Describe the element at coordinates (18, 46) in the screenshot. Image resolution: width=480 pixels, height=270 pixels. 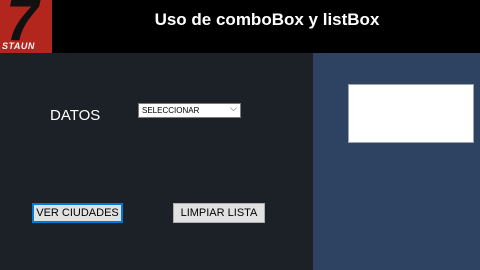
I see `logo-text: STAUN` at that location.